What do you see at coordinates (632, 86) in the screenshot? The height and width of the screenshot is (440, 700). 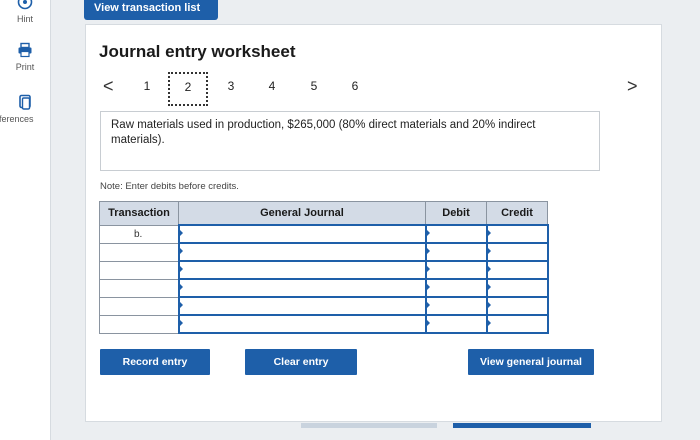 I see `pager-next-button: >` at bounding box center [632, 86].